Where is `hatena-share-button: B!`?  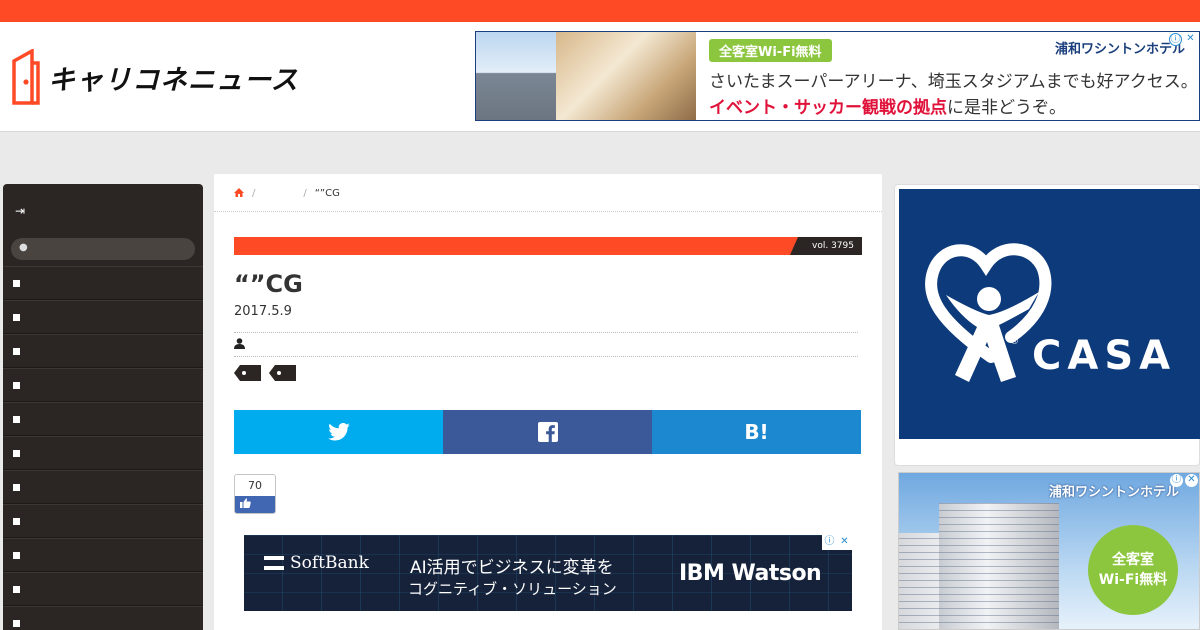
hatena-share-button: B! is located at coordinates (756, 432).